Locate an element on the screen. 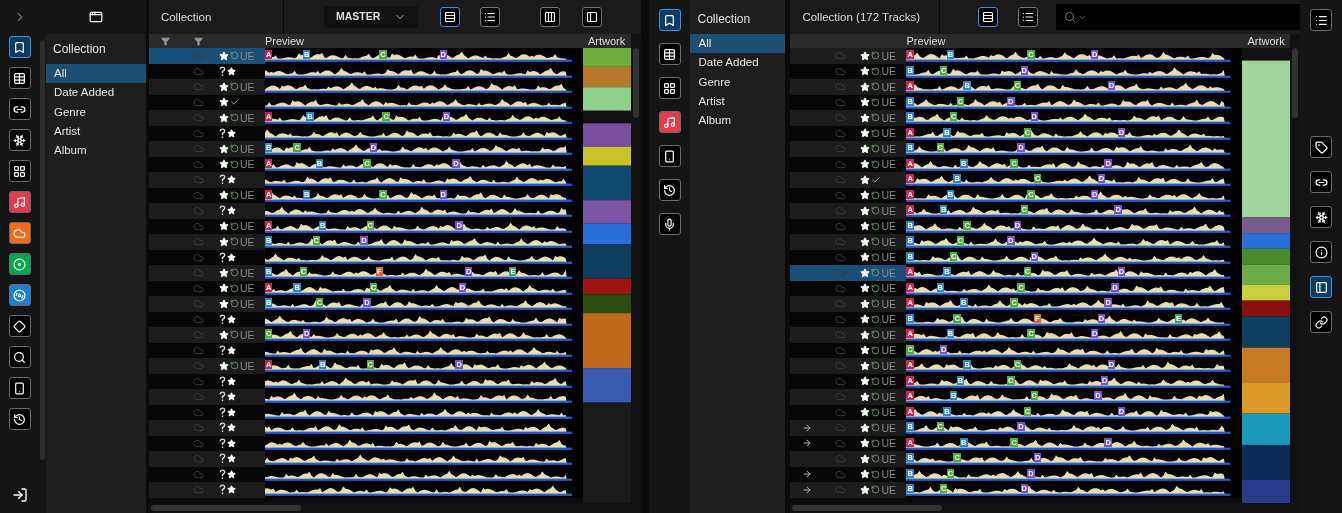  disc-icon is located at coordinates (20, 295).